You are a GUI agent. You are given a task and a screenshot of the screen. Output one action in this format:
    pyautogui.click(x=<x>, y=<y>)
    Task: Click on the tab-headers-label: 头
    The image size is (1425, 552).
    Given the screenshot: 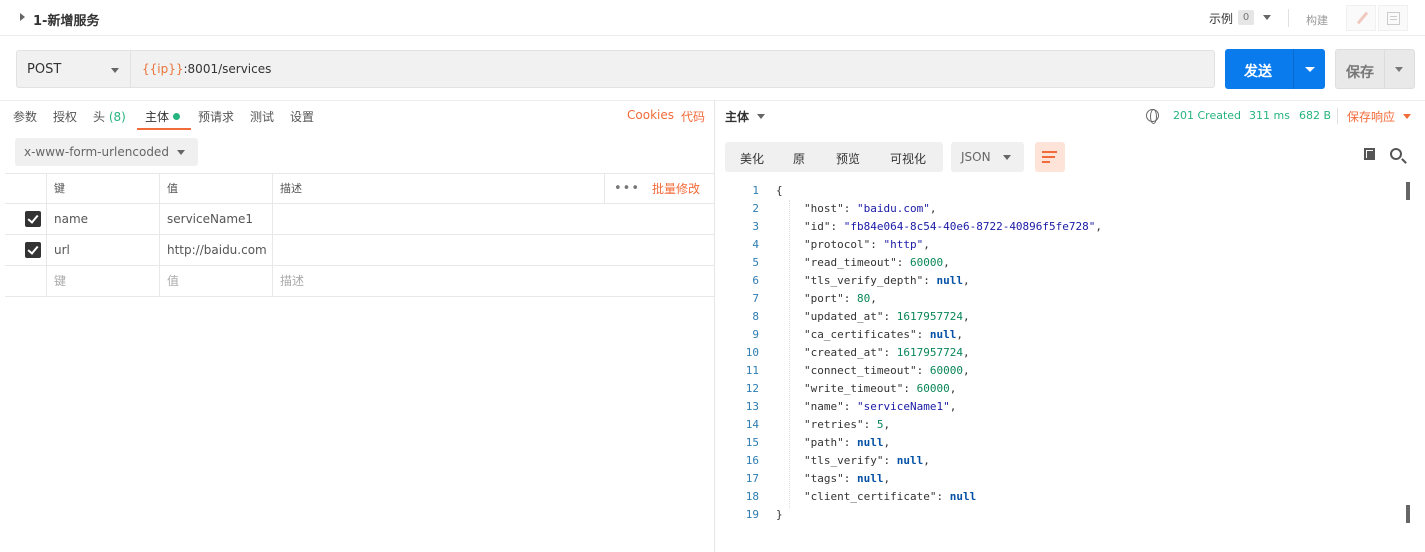 What is the action you would take?
    pyautogui.click(x=99, y=117)
    